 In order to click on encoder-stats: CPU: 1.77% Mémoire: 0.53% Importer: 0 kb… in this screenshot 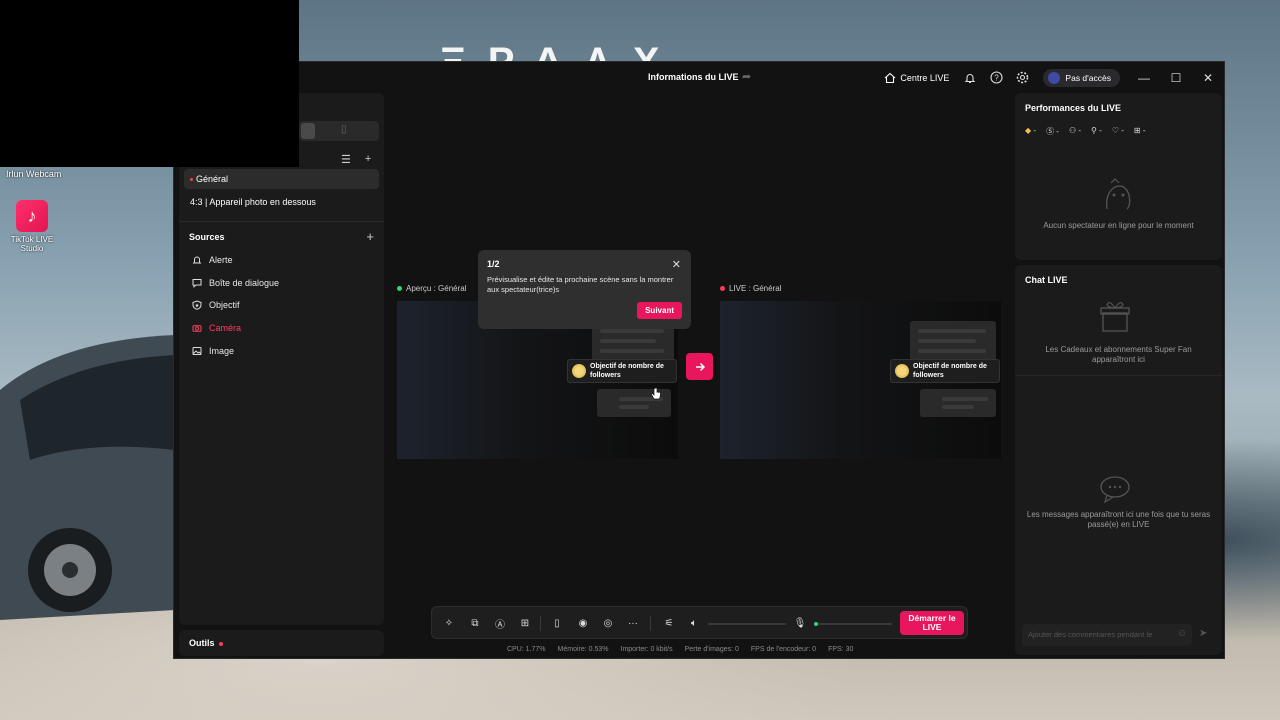, I will do `click(680, 649)`.